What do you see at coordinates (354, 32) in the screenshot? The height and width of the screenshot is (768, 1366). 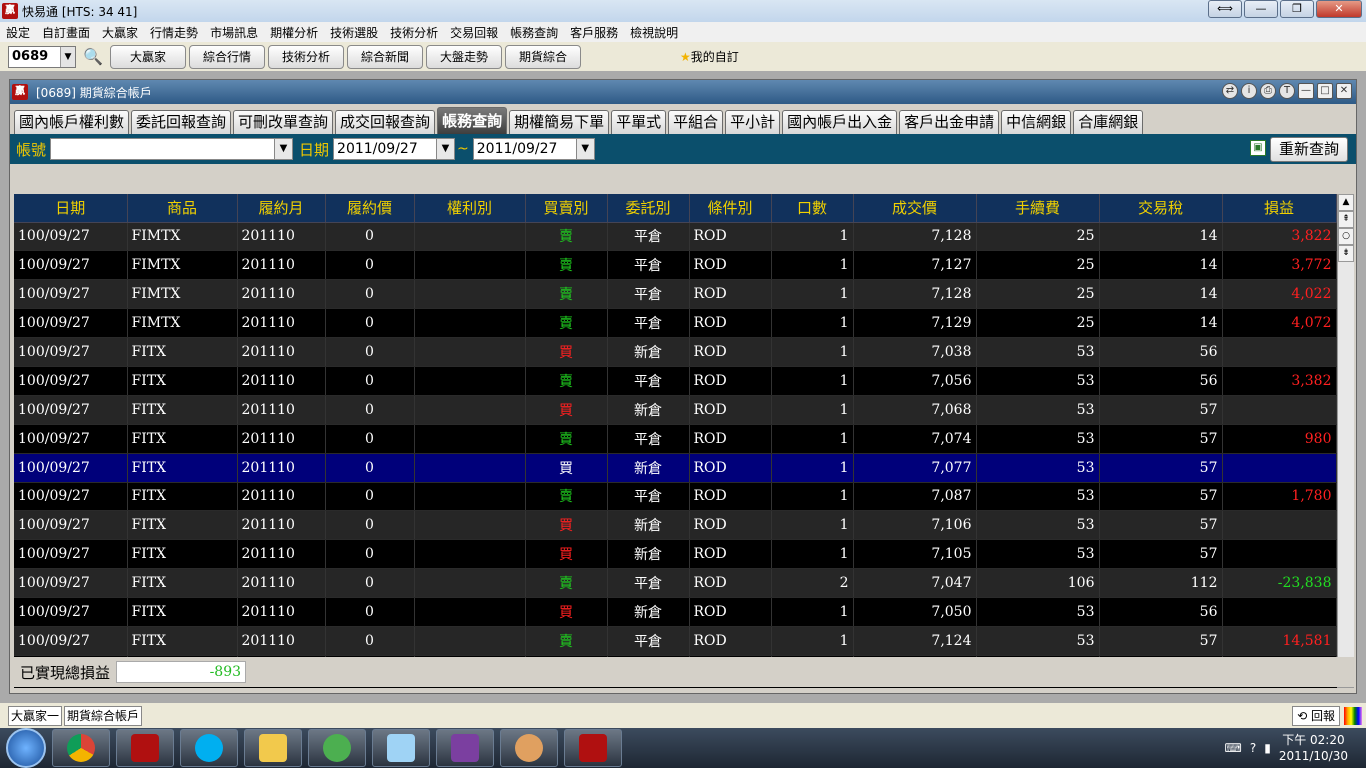 I see `menu-stock-screening: 技術選股` at bounding box center [354, 32].